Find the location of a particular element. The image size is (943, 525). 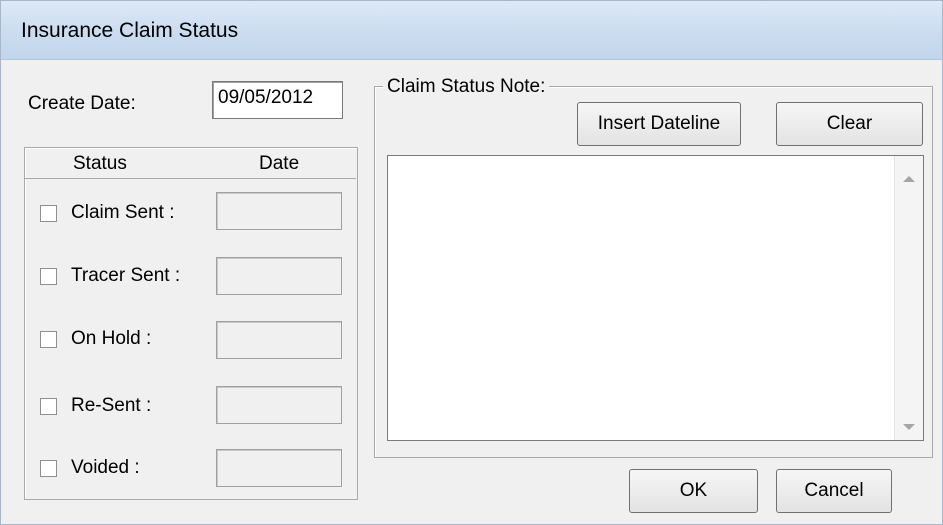

ok-button-label: OK is located at coordinates (693, 490).